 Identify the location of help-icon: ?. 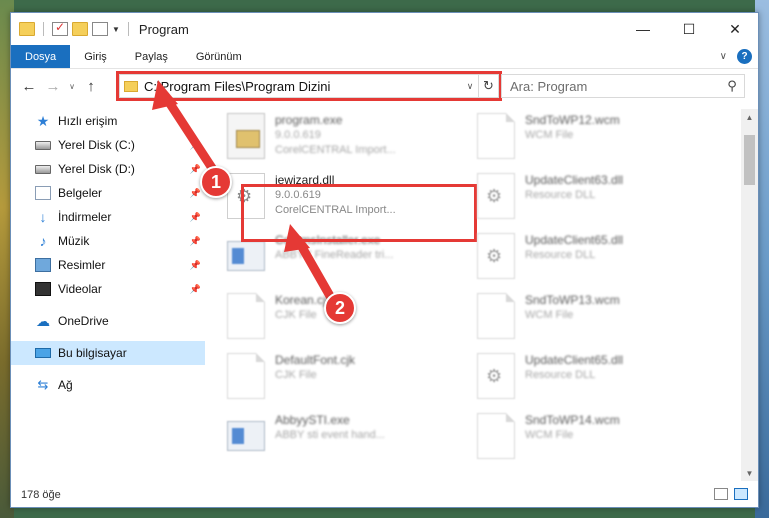
(744, 56).